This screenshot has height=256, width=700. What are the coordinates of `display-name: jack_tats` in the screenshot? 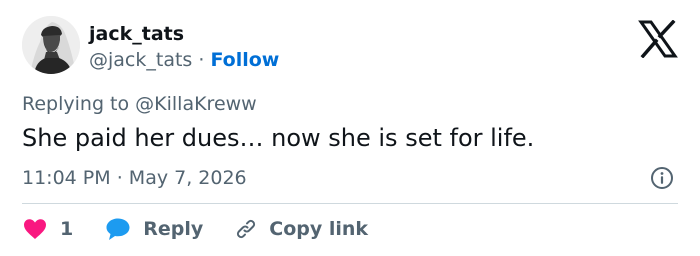 It's located at (136, 34).